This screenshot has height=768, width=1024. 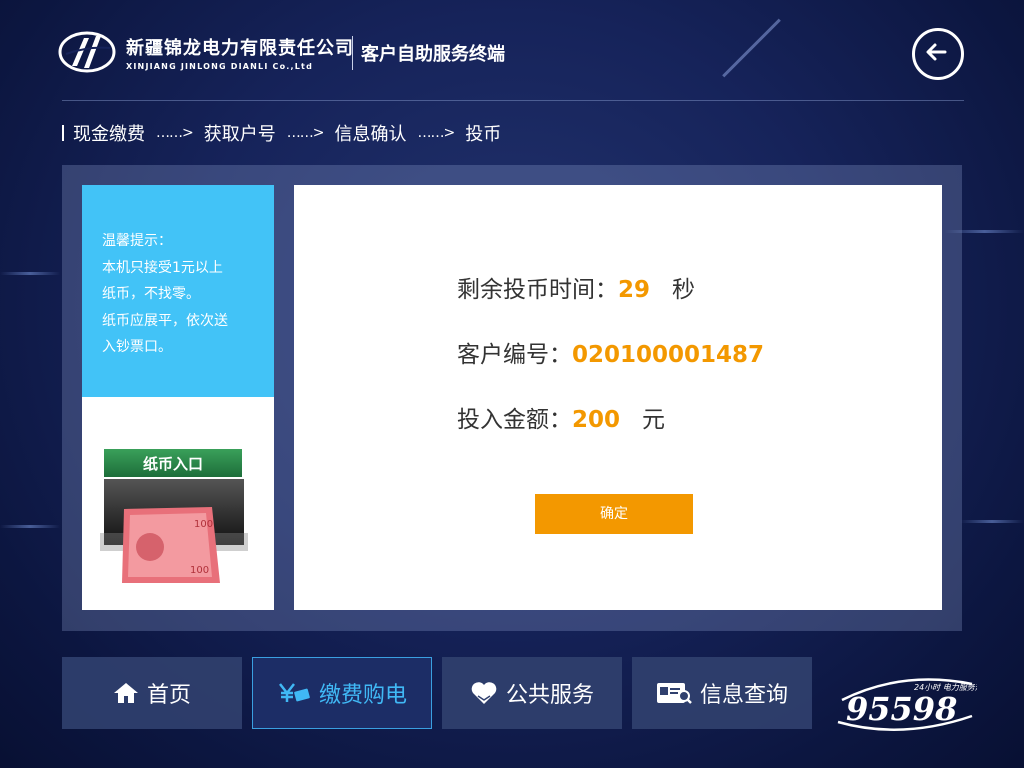 I want to click on header-divider, so click(x=352, y=53).